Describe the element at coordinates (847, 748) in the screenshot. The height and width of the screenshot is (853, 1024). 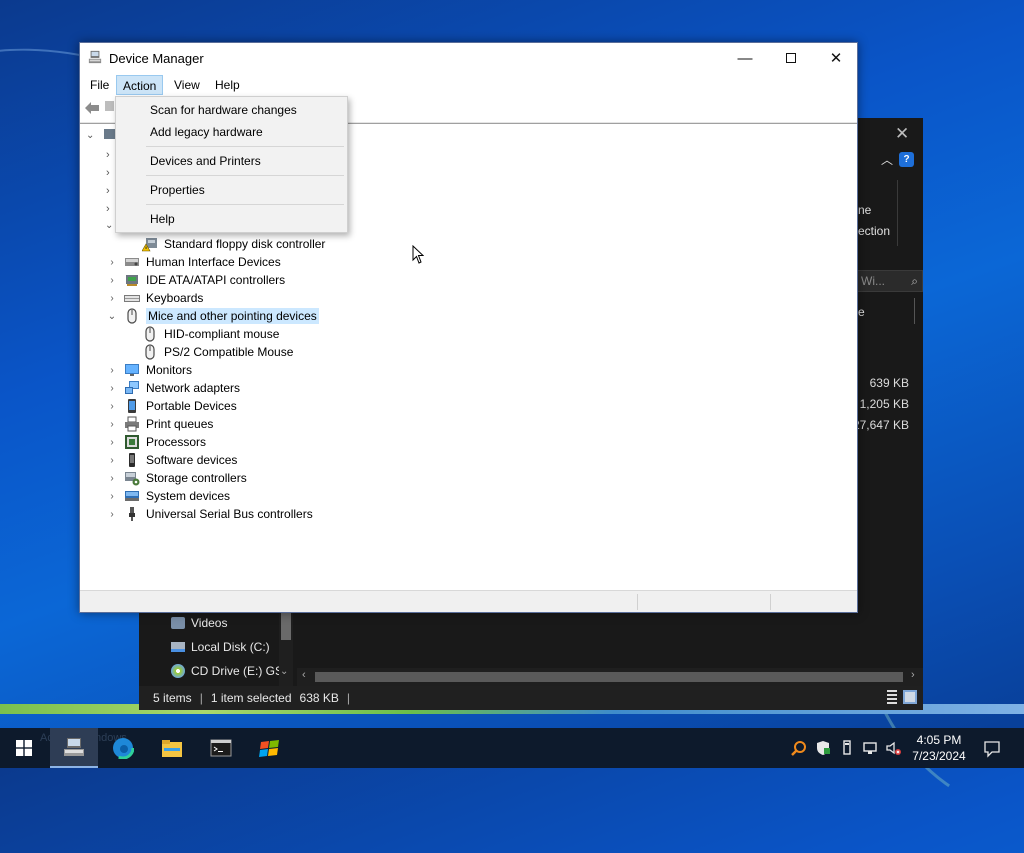
I see `usb-tray-icon` at that location.